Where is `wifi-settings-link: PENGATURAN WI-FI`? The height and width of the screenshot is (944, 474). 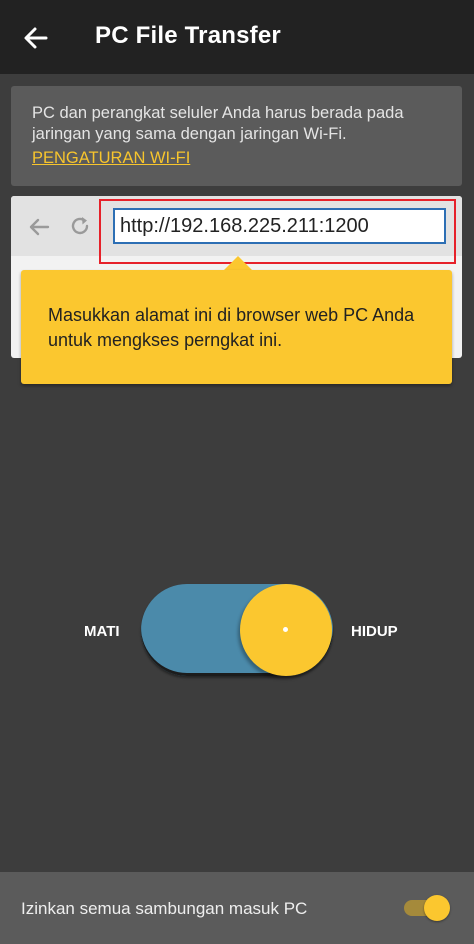 wifi-settings-link: PENGATURAN WI-FI is located at coordinates (111, 158).